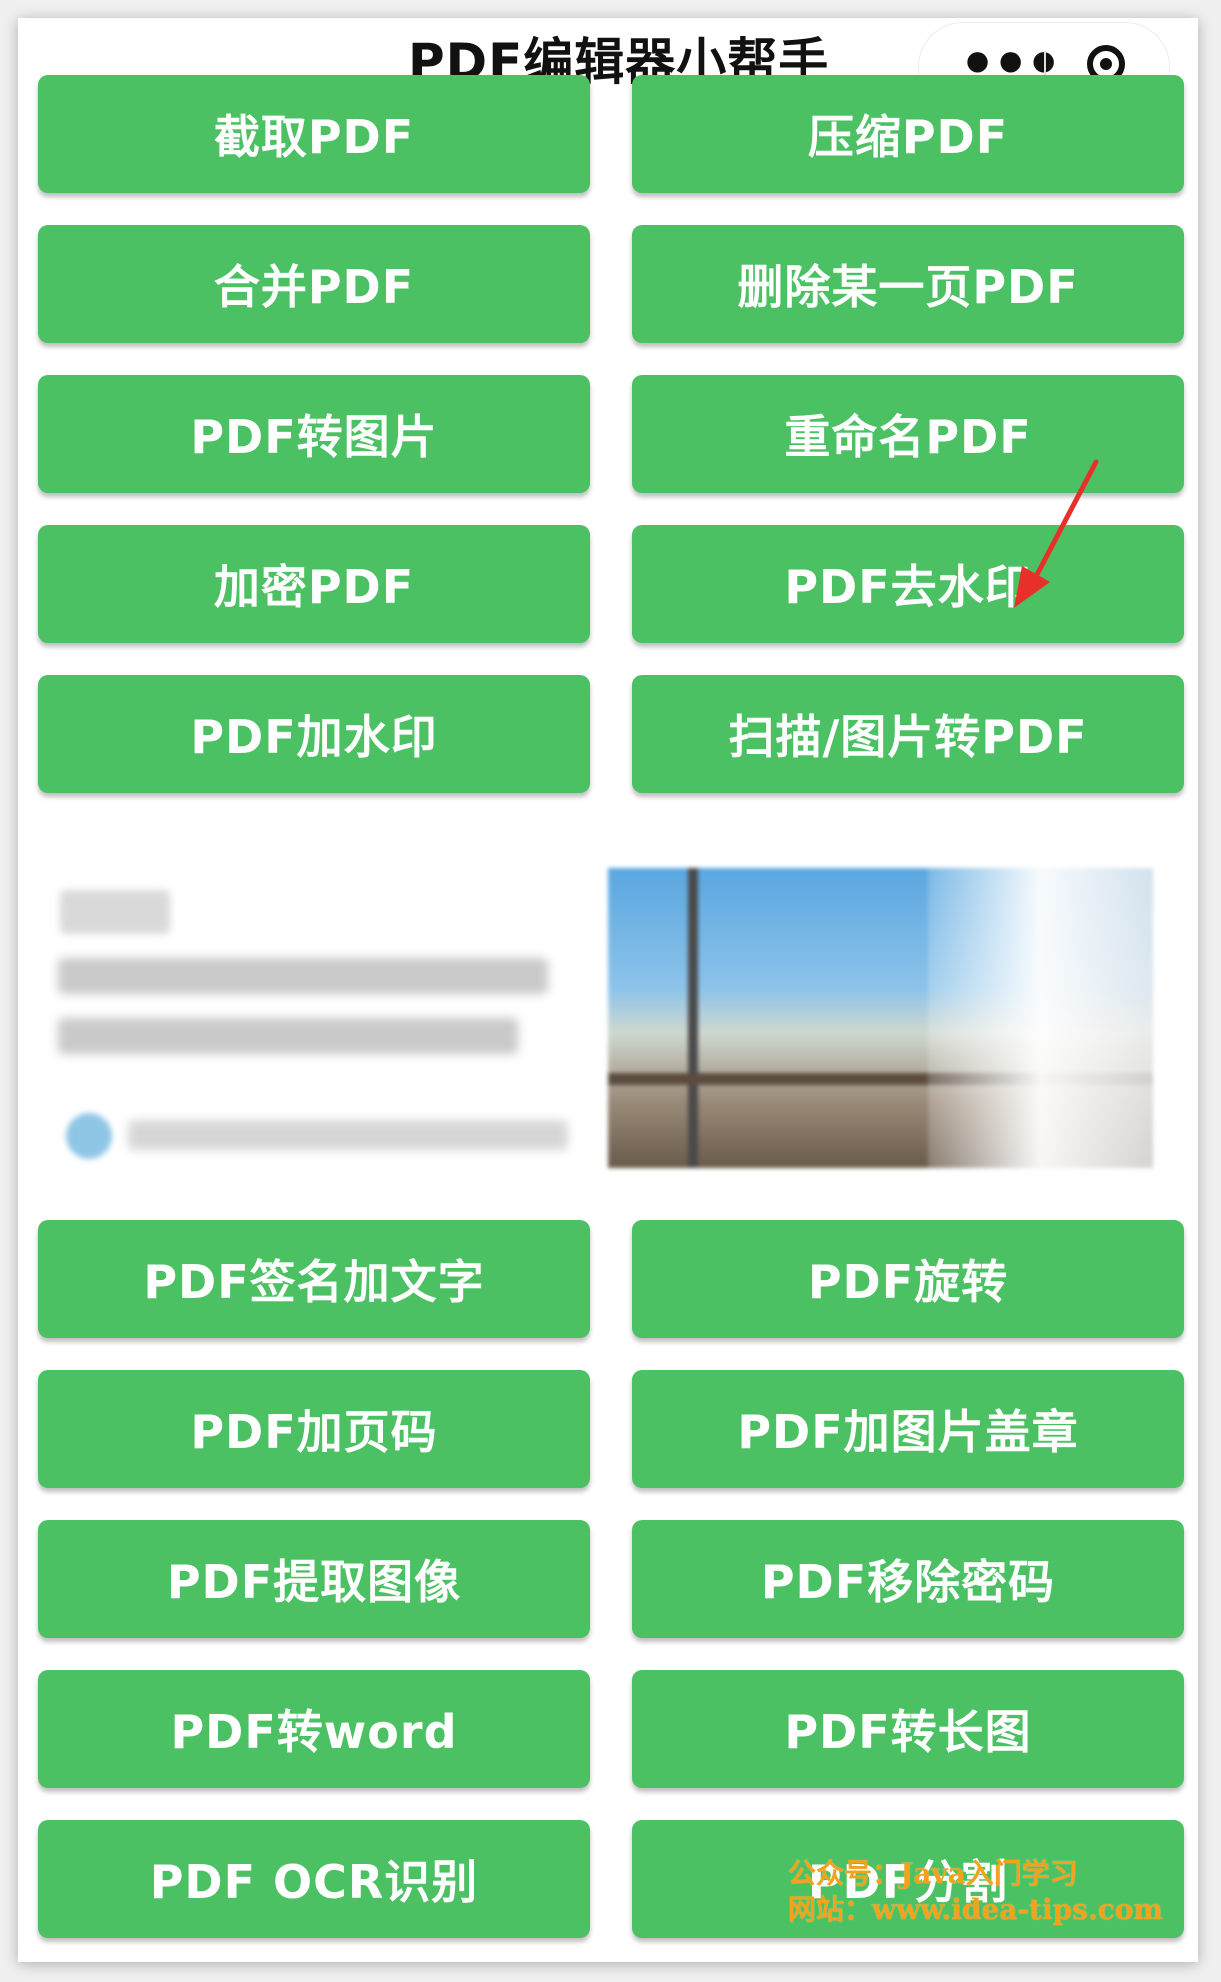 This screenshot has height=1982, width=1221. I want to click on ad-image, so click(880, 1018).